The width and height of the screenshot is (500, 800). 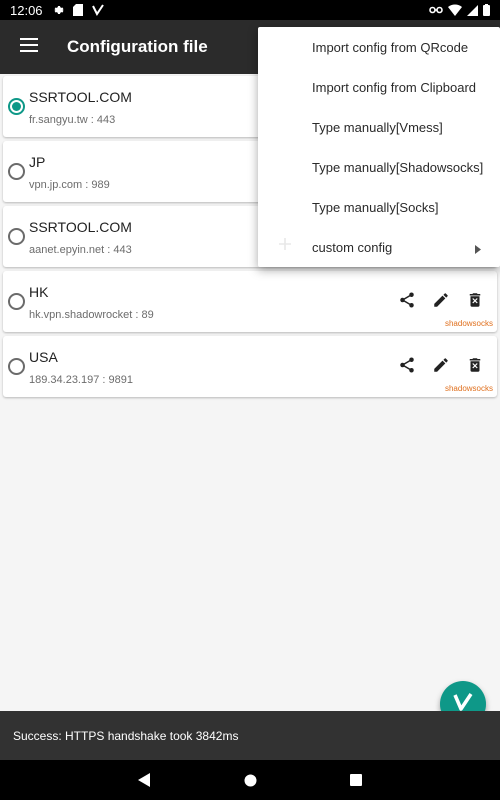 I want to click on key-icon, so click(x=436, y=10).